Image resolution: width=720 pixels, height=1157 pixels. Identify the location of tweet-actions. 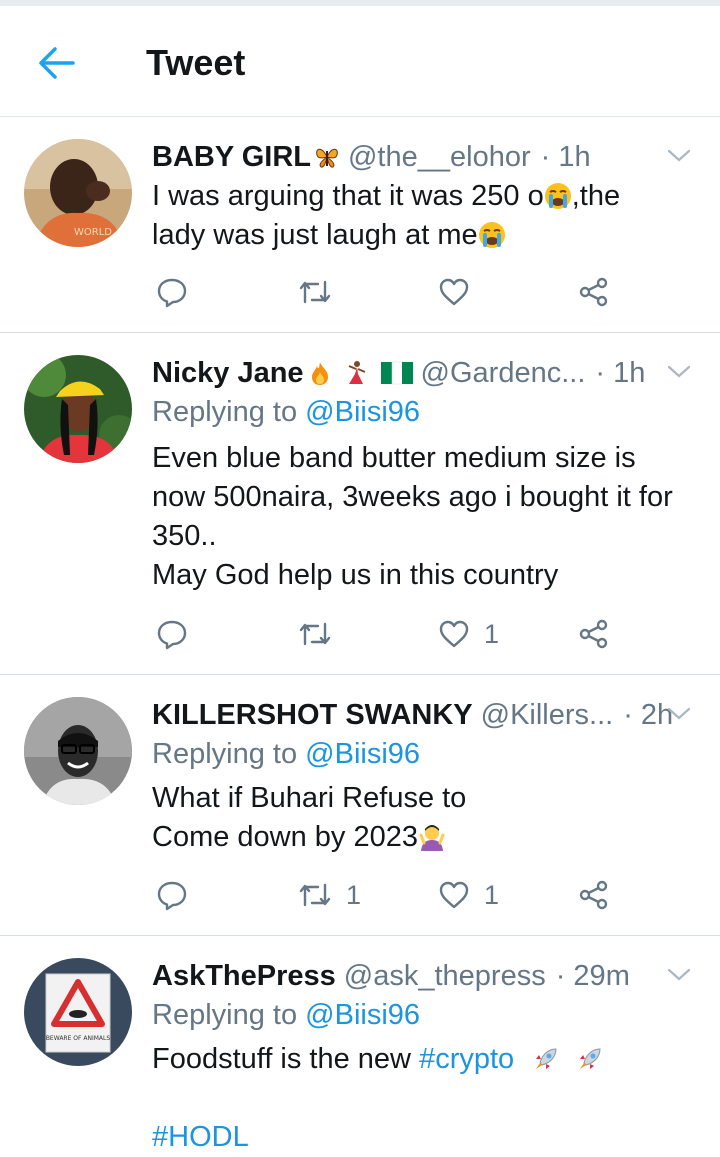
(387, 292).